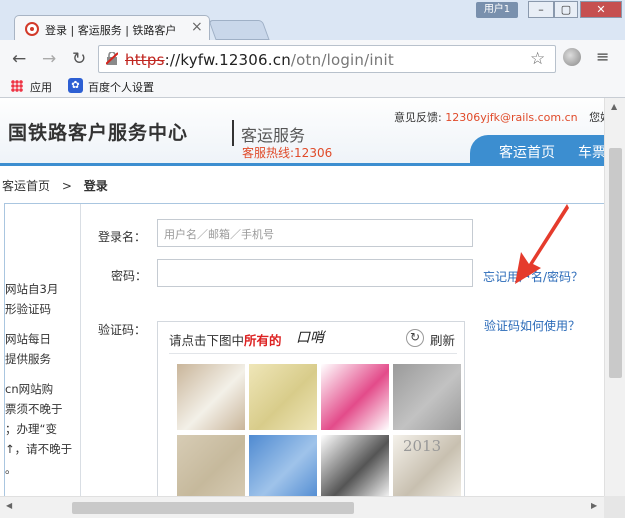 The image size is (625, 518). Describe the element at coordinates (415, 338) in the screenshot. I see `refresh-icon: ↻` at that location.